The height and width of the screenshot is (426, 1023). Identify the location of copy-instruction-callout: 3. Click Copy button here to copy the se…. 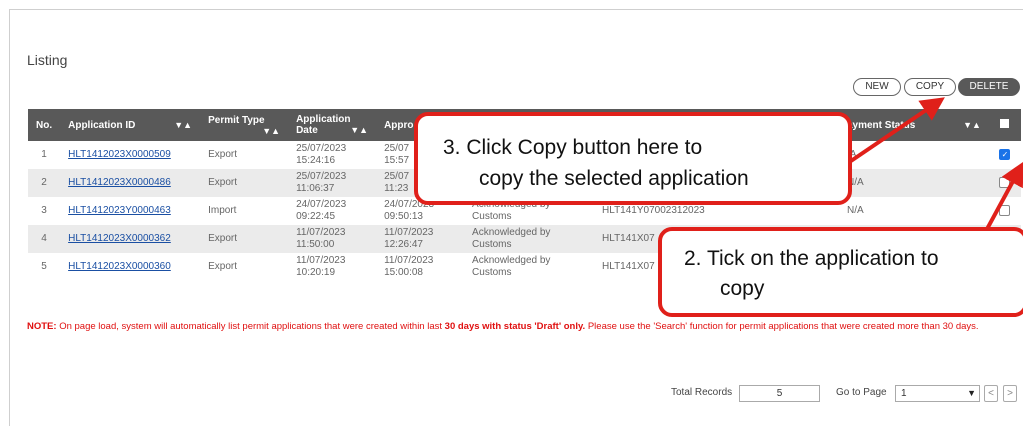
(633, 158).